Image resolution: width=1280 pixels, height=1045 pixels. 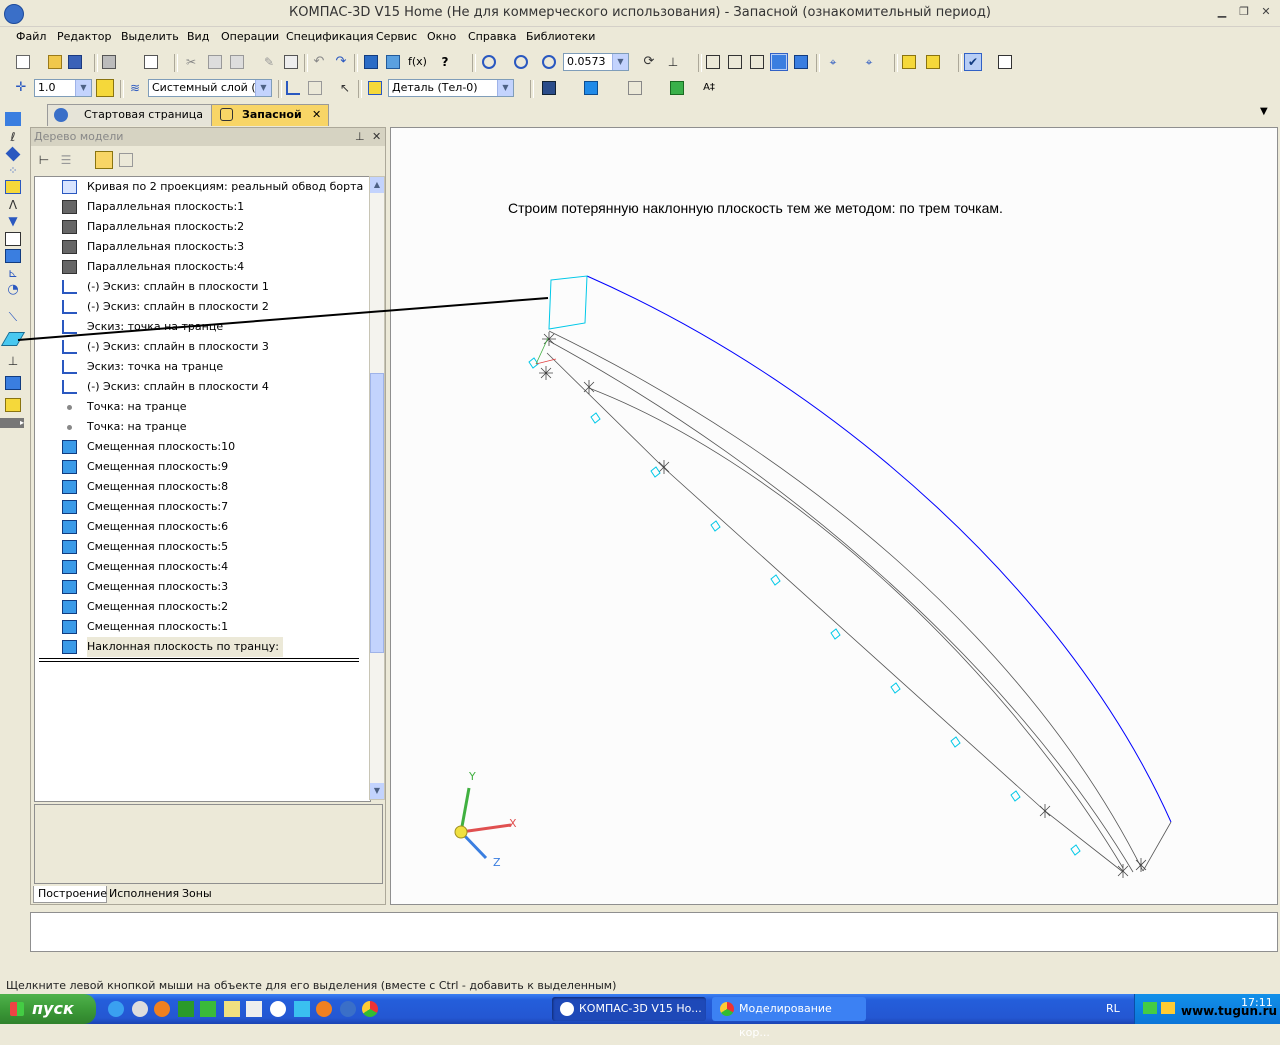 I want to click on snap-icon: ⌖, so click(x=869, y=62).